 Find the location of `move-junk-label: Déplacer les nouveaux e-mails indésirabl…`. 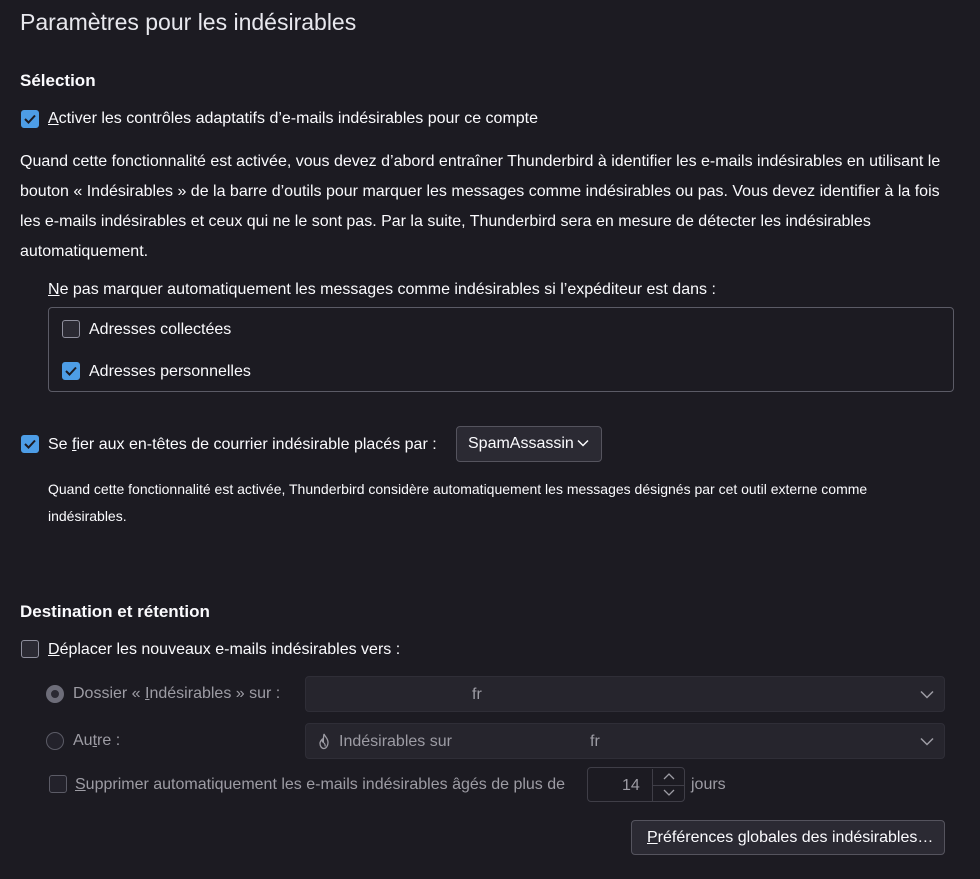

move-junk-label: Déplacer les nouveaux e-mails indésirabl… is located at coordinates (224, 650).